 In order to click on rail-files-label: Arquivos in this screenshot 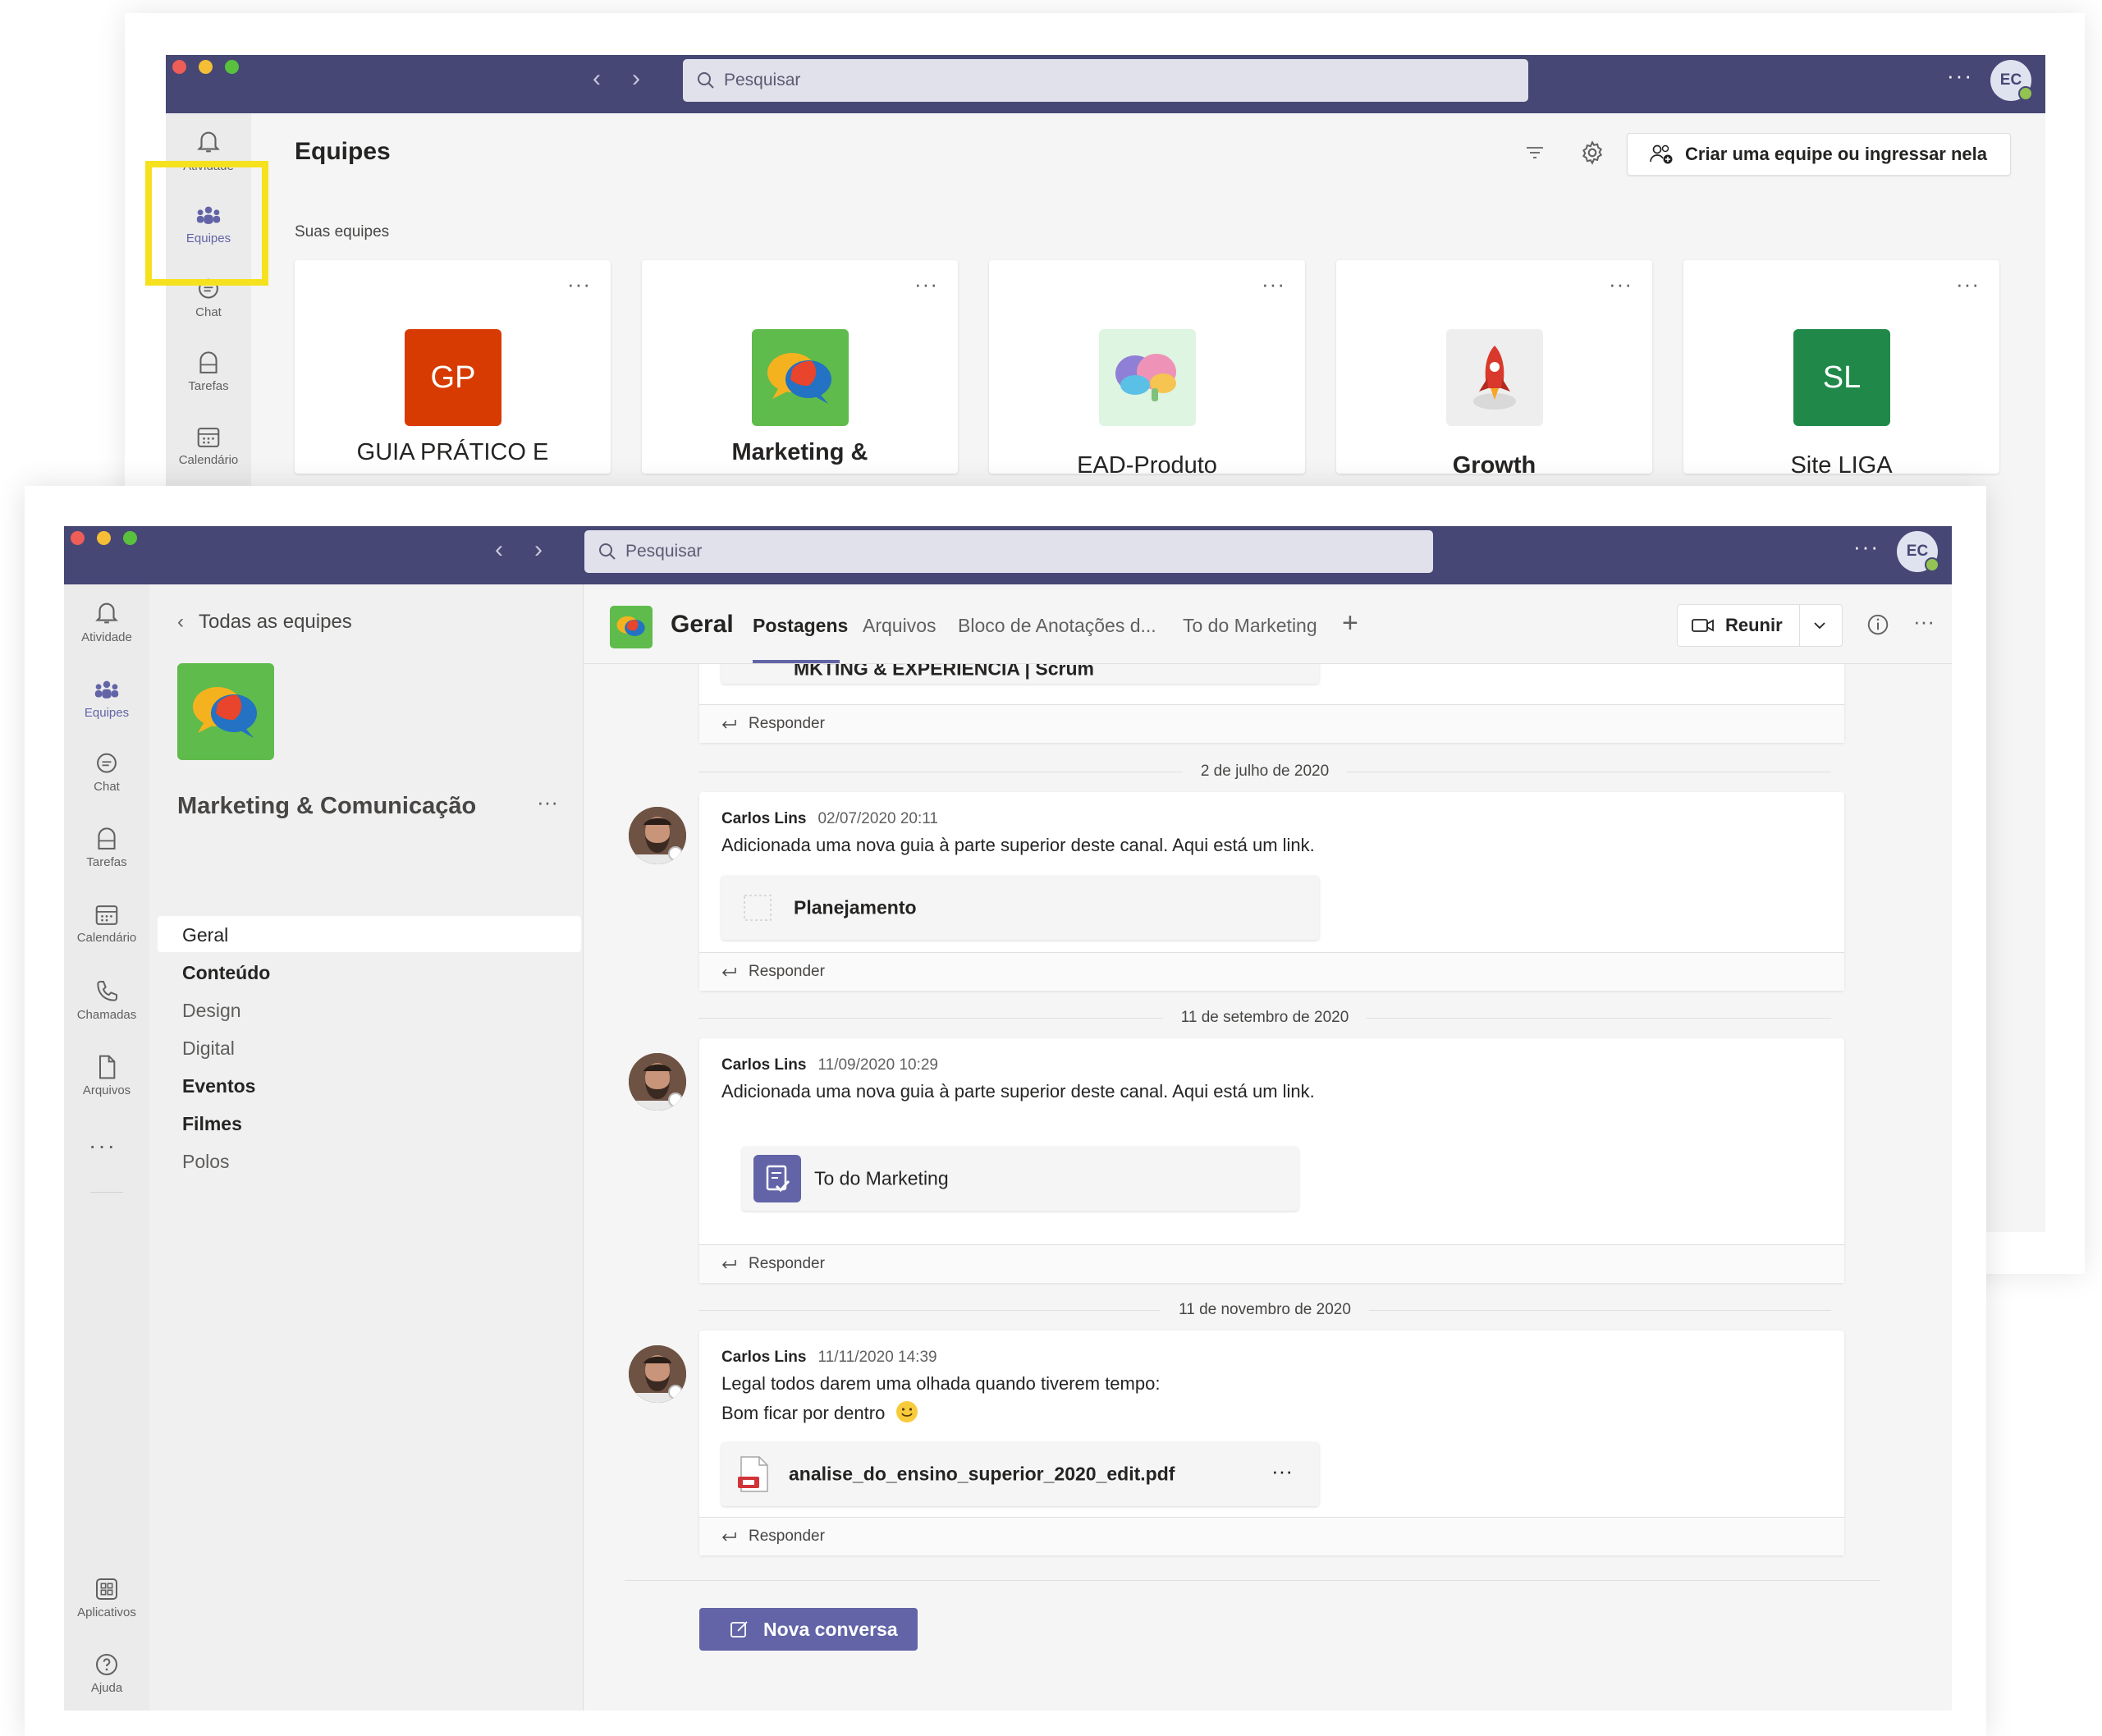, I will do `click(106, 1090)`.